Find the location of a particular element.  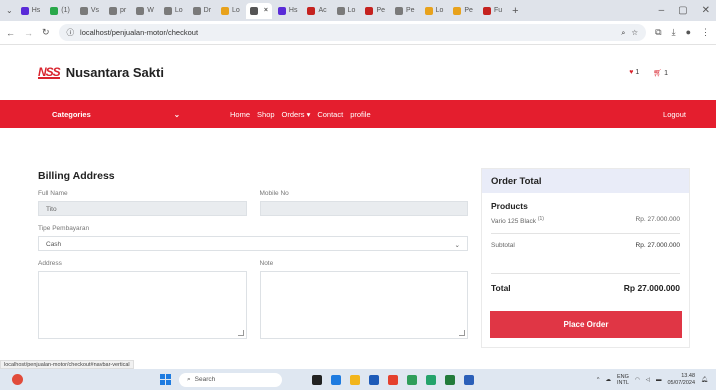

tab-label: pr is located at coordinates (123, 10).